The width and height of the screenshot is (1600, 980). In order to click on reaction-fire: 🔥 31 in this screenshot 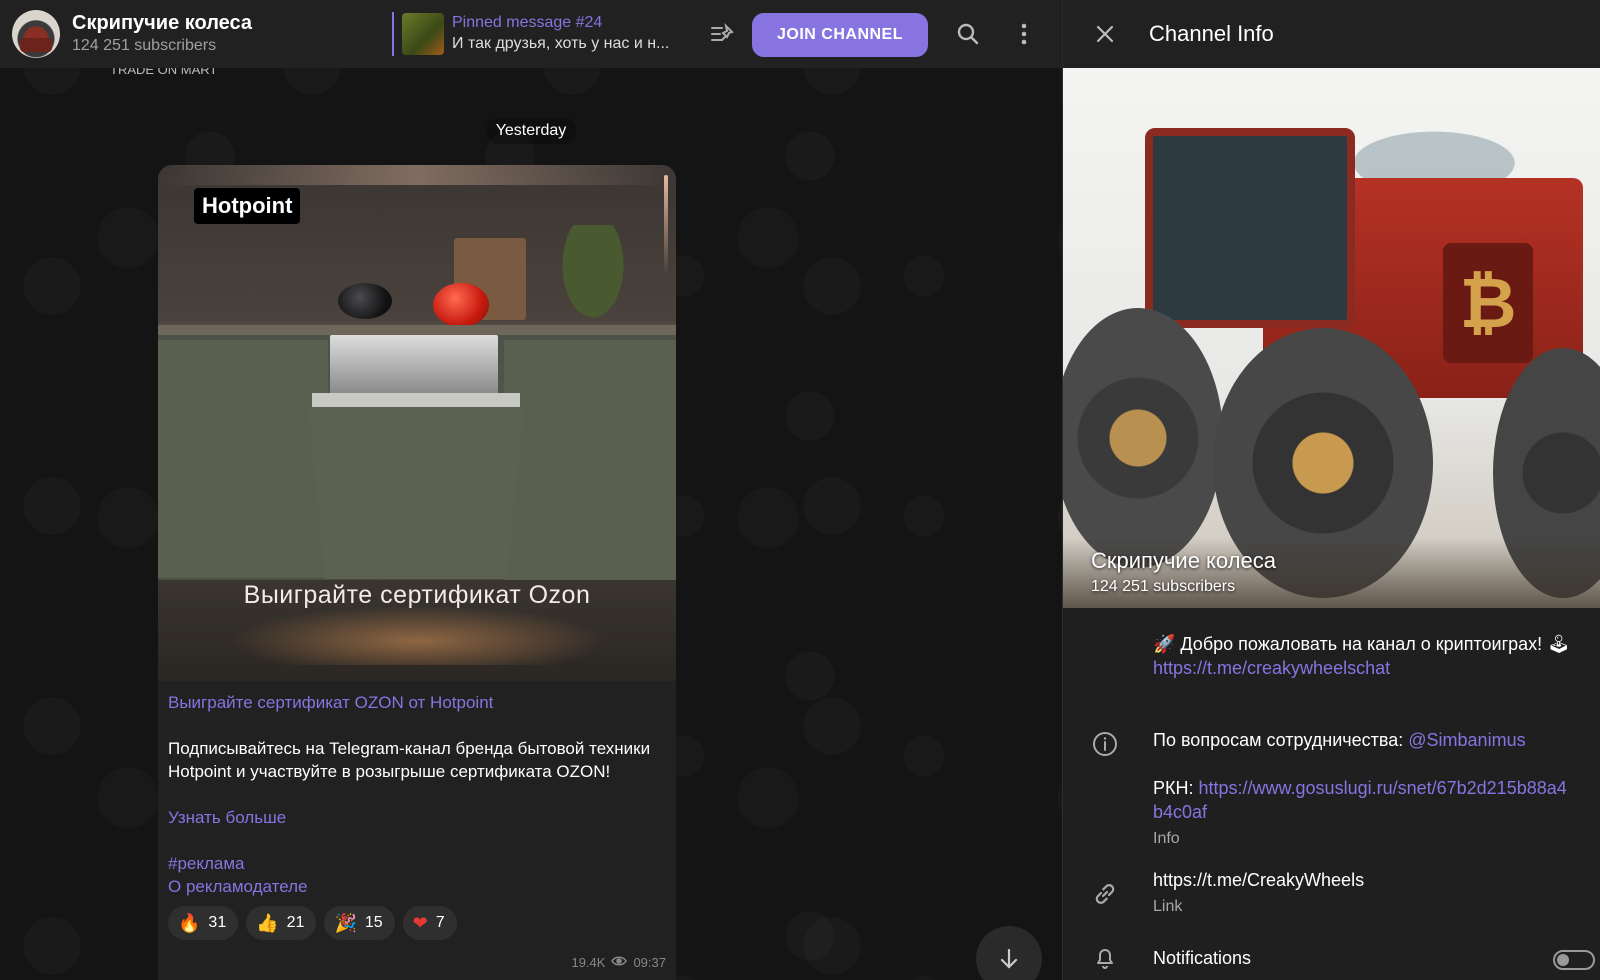, I will do `click(203, 923)`.